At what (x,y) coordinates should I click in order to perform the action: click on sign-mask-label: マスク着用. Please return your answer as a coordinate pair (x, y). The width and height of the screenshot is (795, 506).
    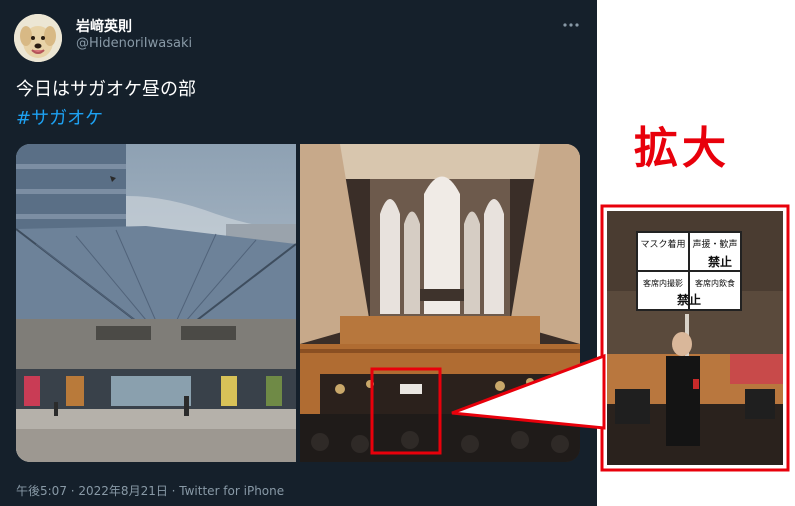
    Looking at the image, I should click on (662, 244).